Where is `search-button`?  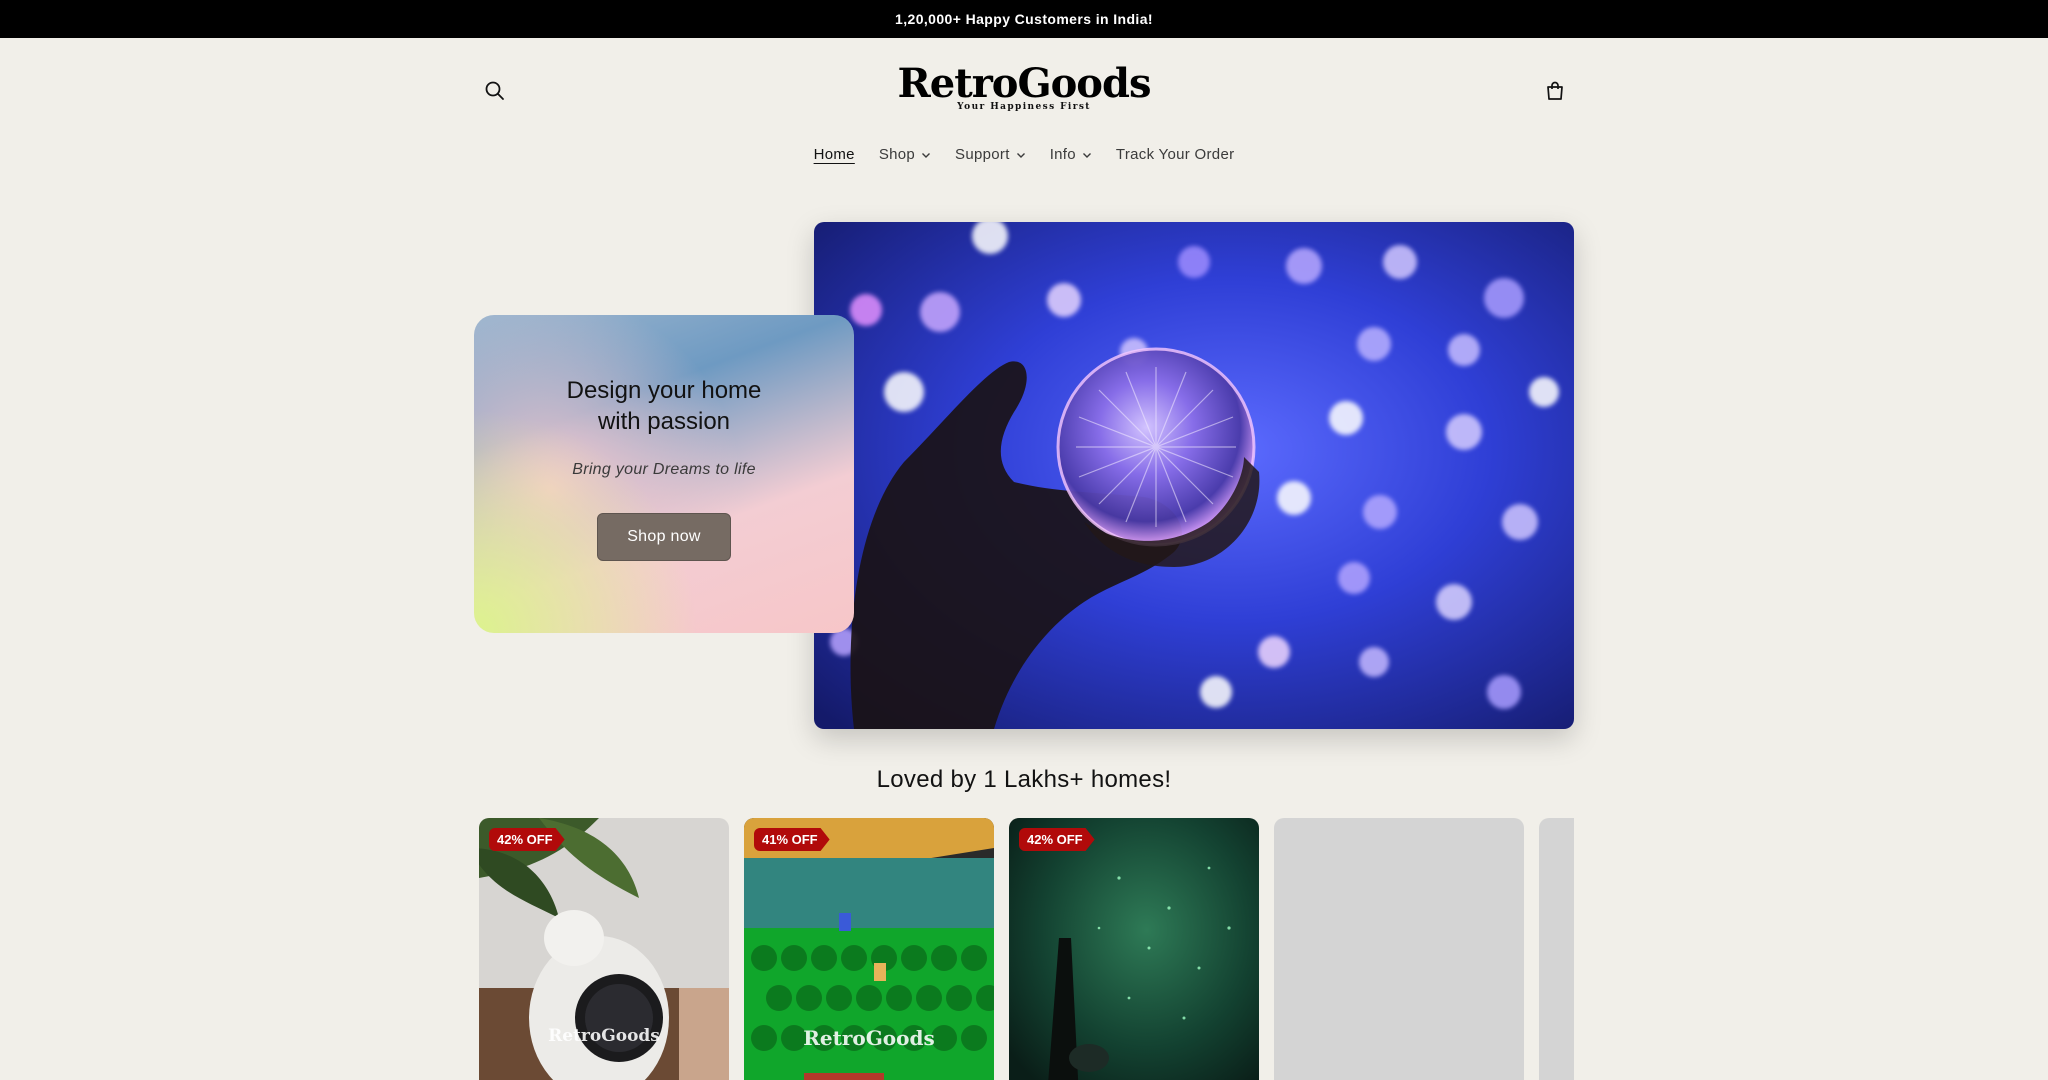 search-button is located at coordinates (495, 91).